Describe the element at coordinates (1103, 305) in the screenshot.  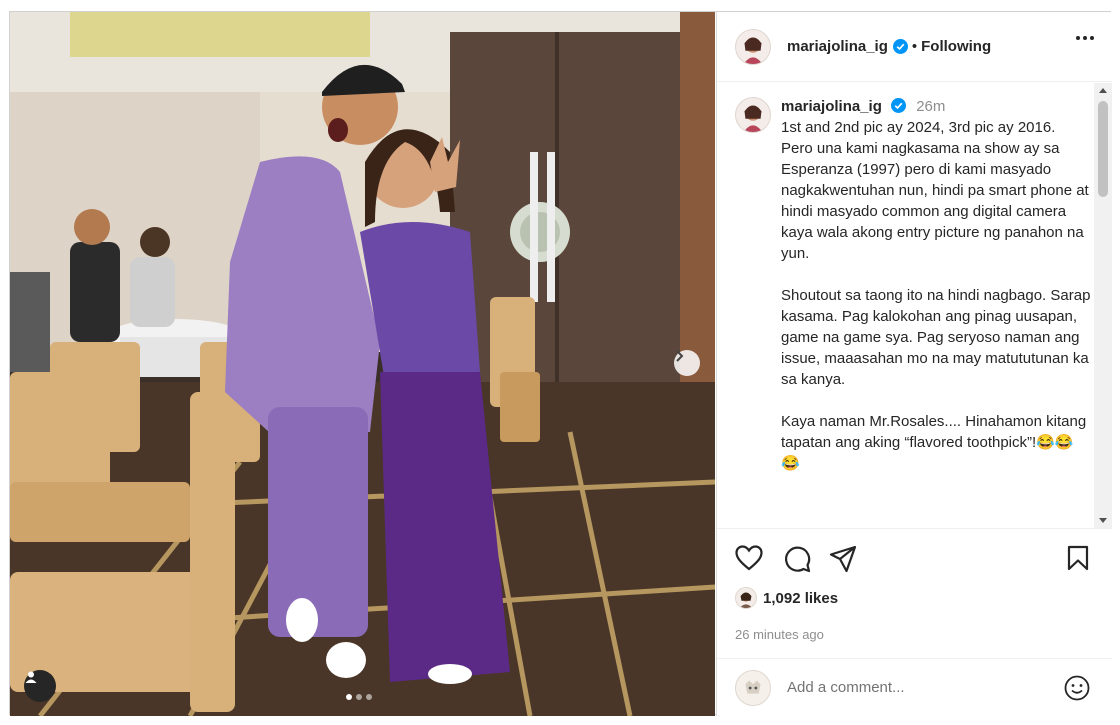
I see `caption-scrollbar` at that location.